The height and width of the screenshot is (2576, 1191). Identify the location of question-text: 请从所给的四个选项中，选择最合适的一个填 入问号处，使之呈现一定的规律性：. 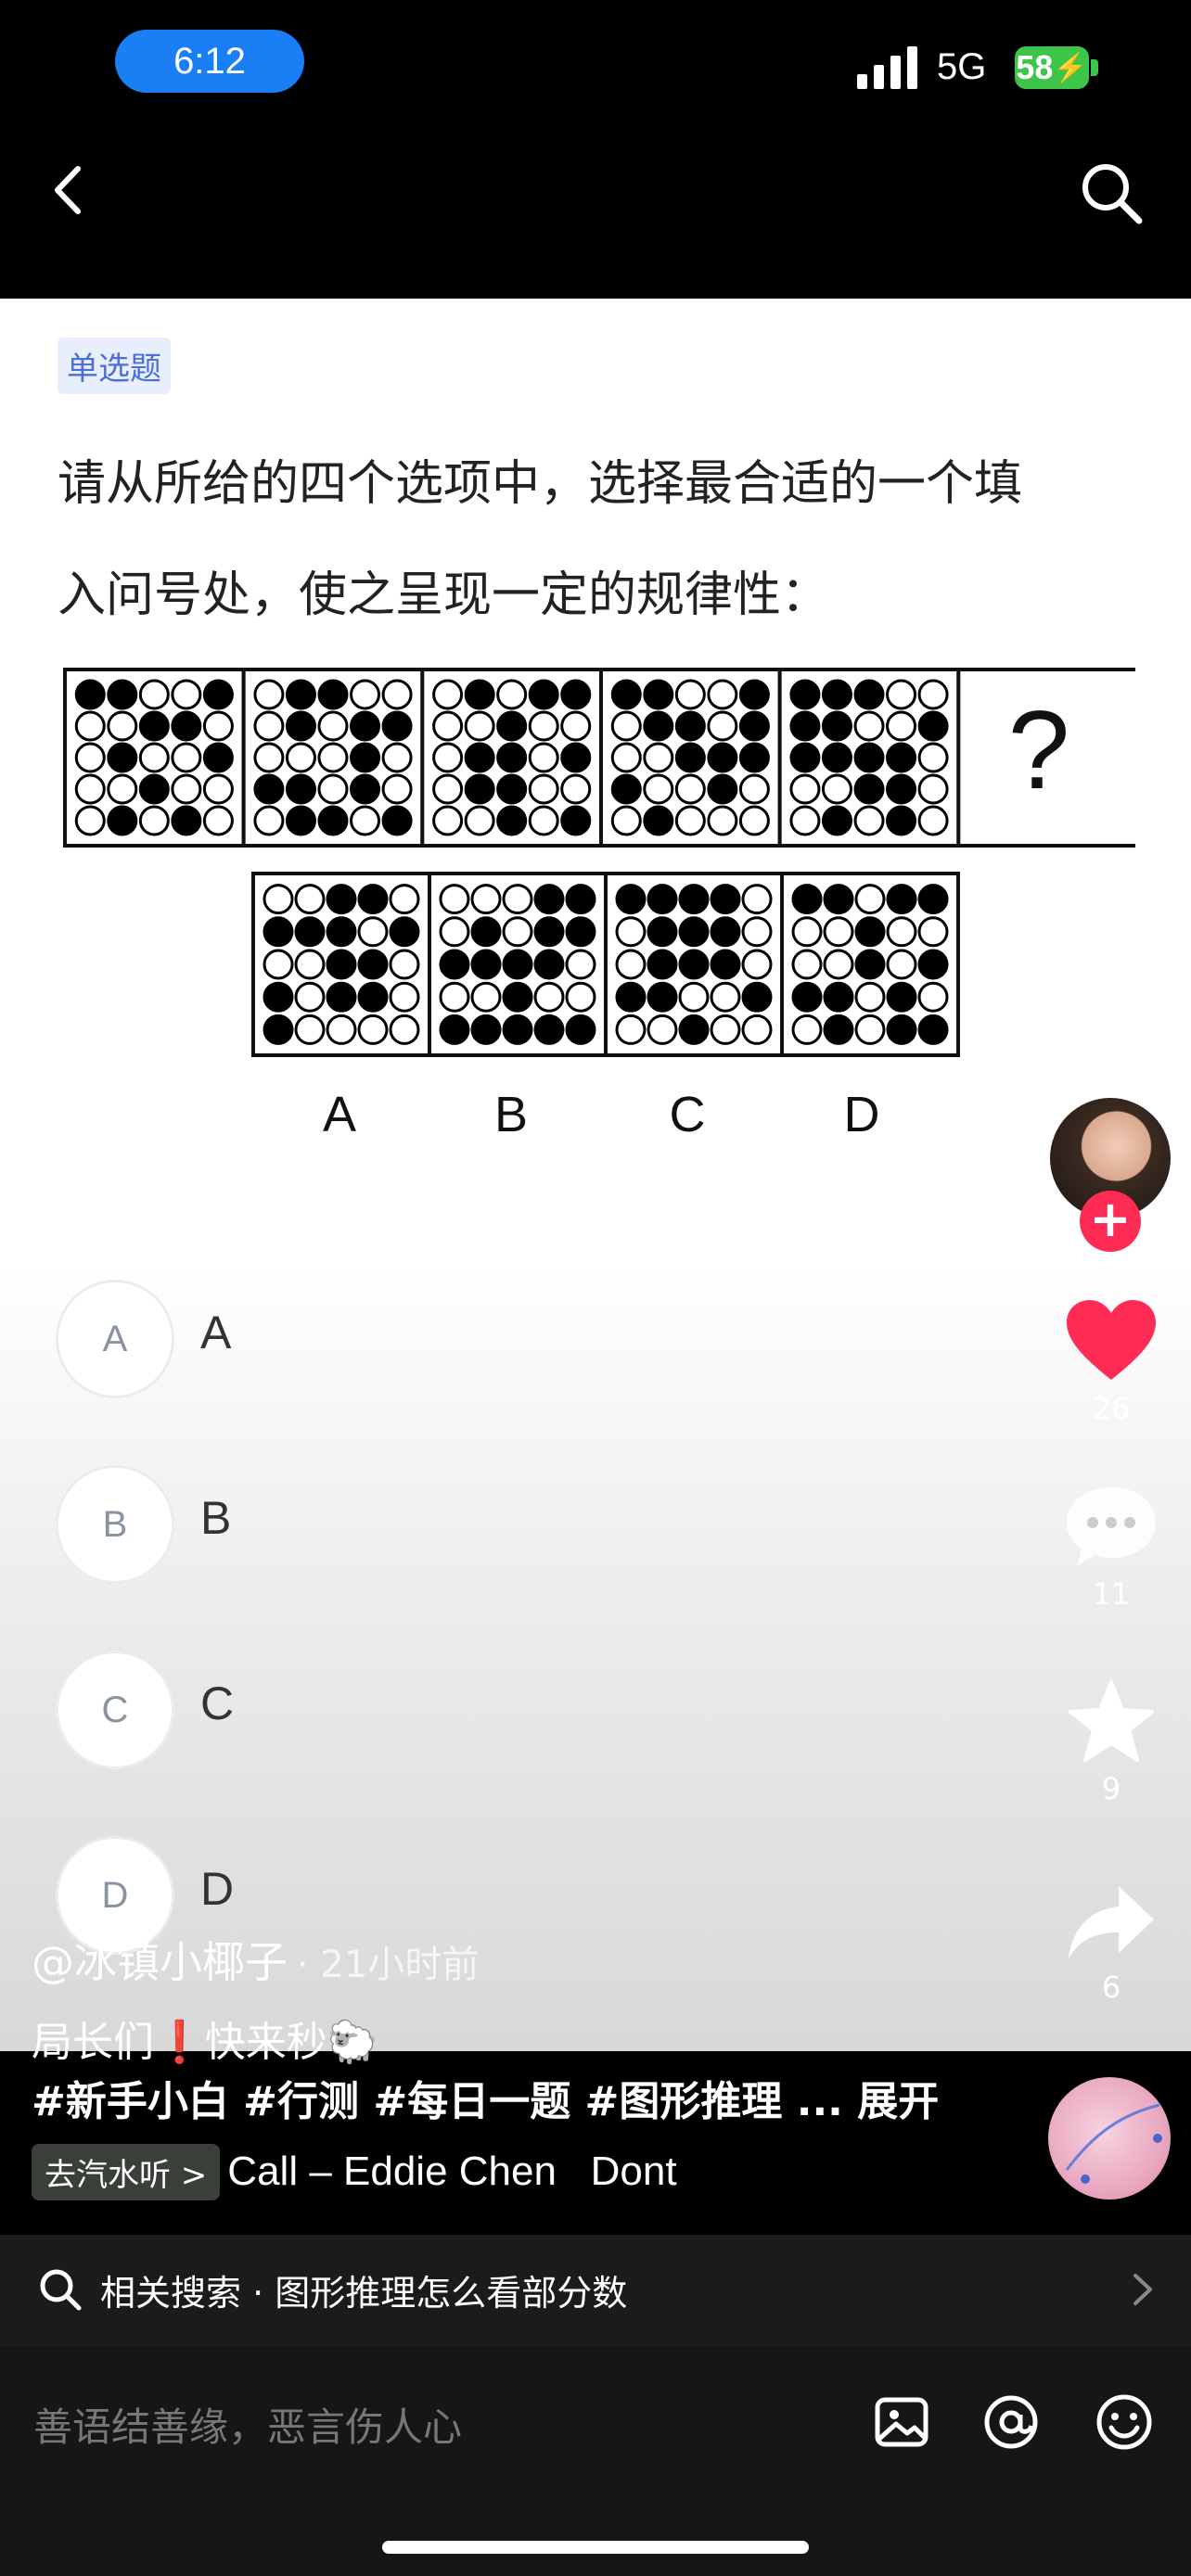
(591, 539).